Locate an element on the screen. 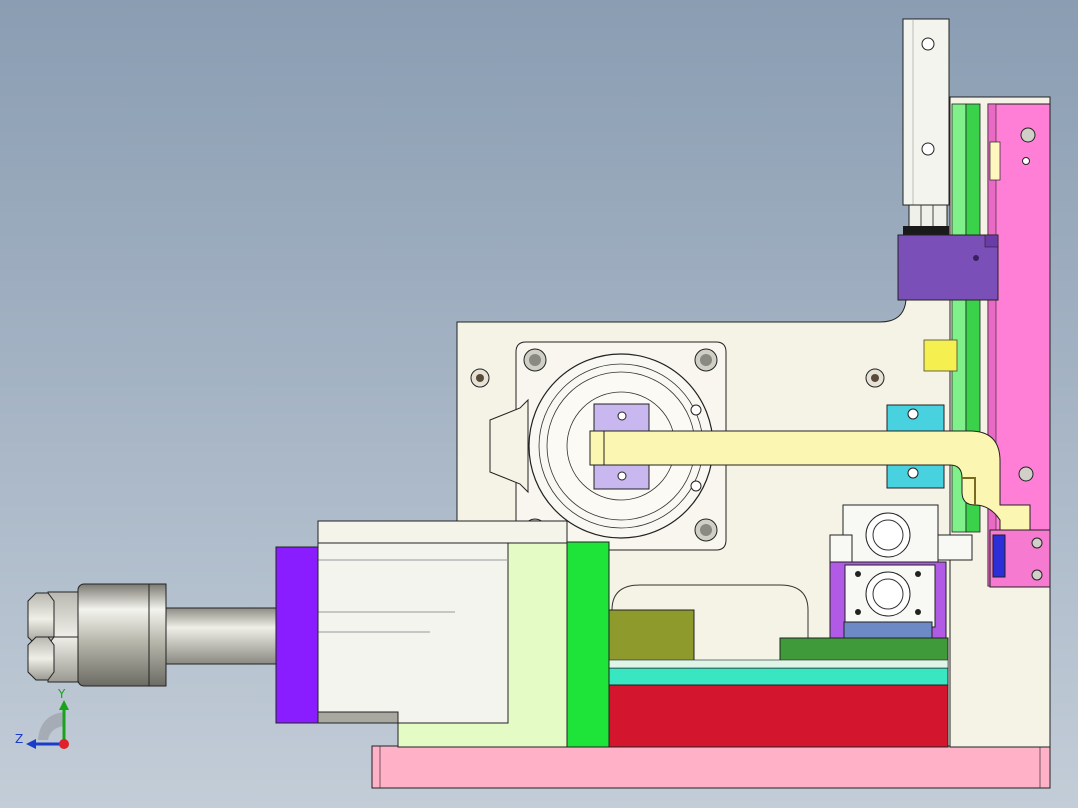  green-upright is located at coordinates (588, 644).